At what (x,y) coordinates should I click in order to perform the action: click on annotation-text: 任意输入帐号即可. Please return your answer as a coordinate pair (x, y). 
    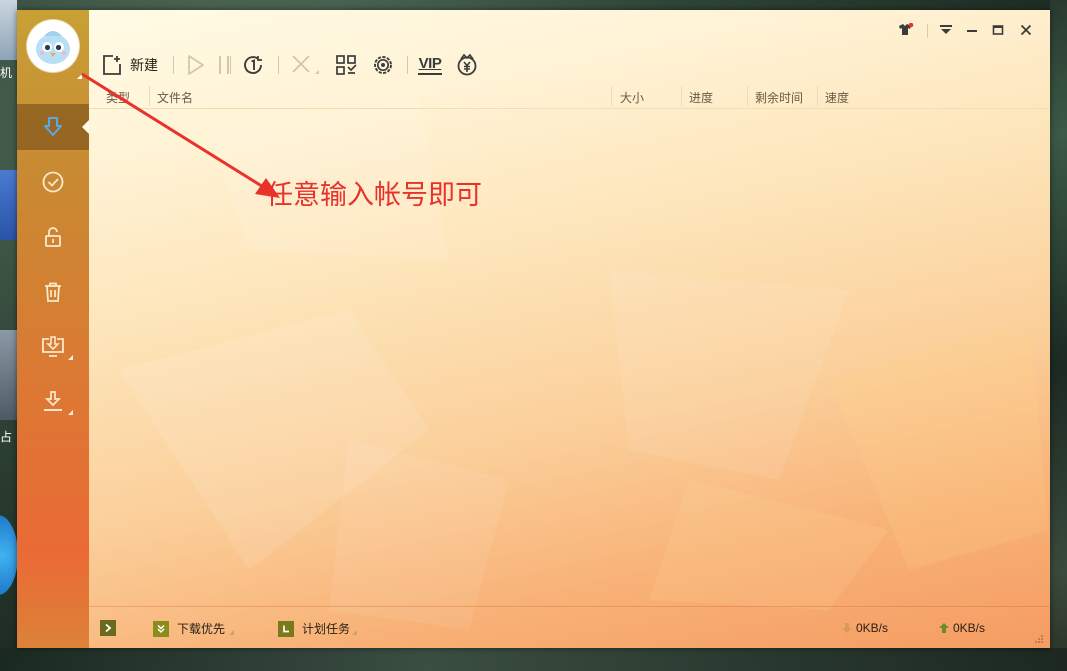
    Looking at the image, I should click on (374, 195).